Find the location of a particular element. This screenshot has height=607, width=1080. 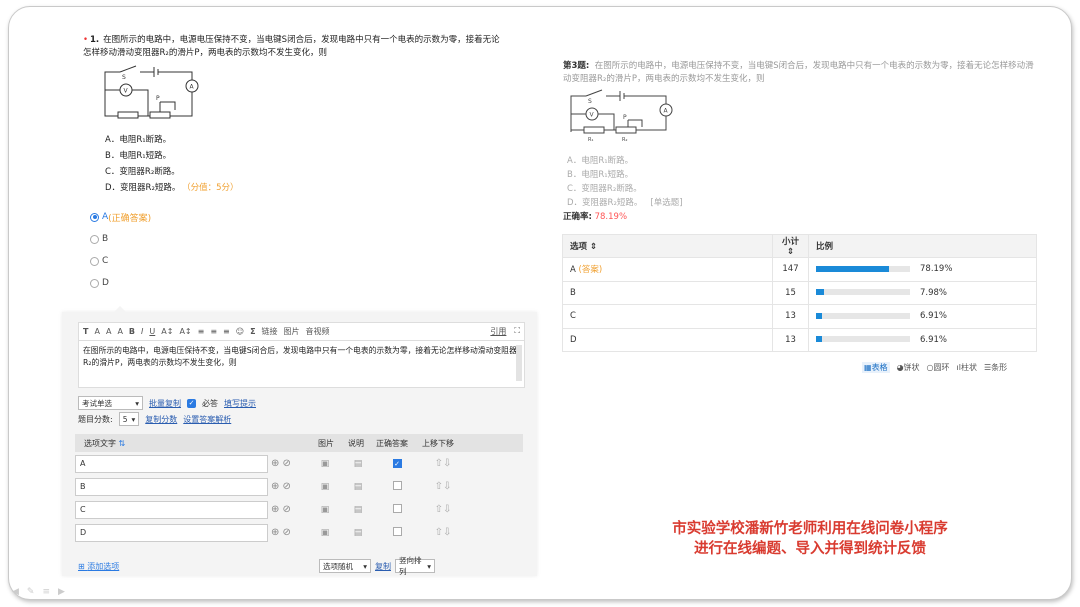

option-text-input: C is located at coordinates (171, 509).